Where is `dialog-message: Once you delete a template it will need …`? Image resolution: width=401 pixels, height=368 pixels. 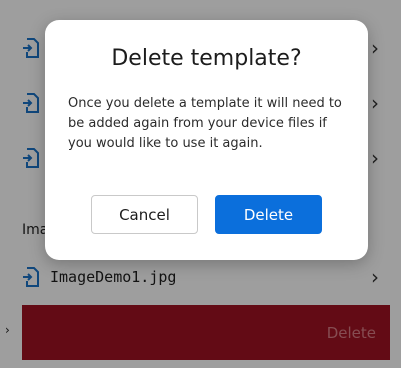
dialog-message: Once you delete a template it will need … is located at coordinates (205, 123).